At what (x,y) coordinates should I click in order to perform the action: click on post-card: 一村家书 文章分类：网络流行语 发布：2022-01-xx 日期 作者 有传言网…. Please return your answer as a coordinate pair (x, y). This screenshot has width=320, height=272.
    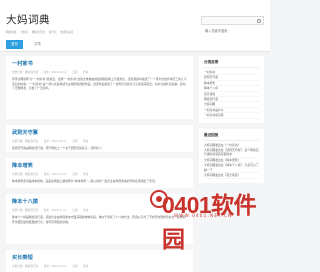
    Looking at the image, I should click on (99, 87).